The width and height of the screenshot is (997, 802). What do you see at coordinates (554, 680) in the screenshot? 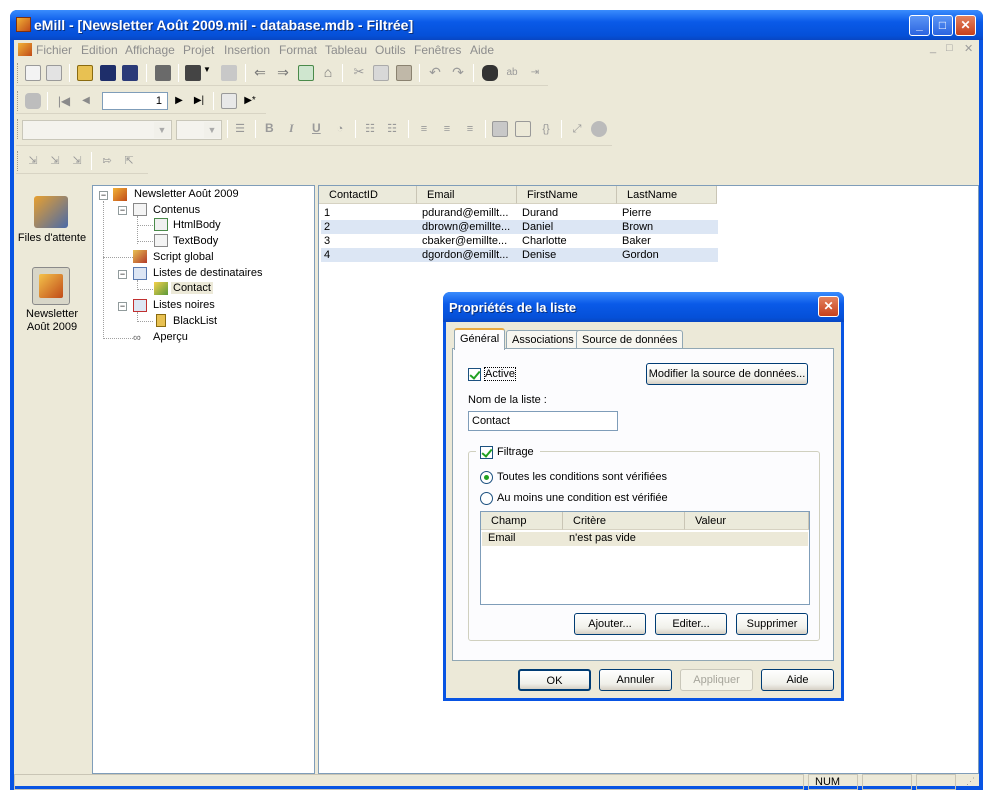
I see `ok-button: OK` at bounding box center [554, 680].